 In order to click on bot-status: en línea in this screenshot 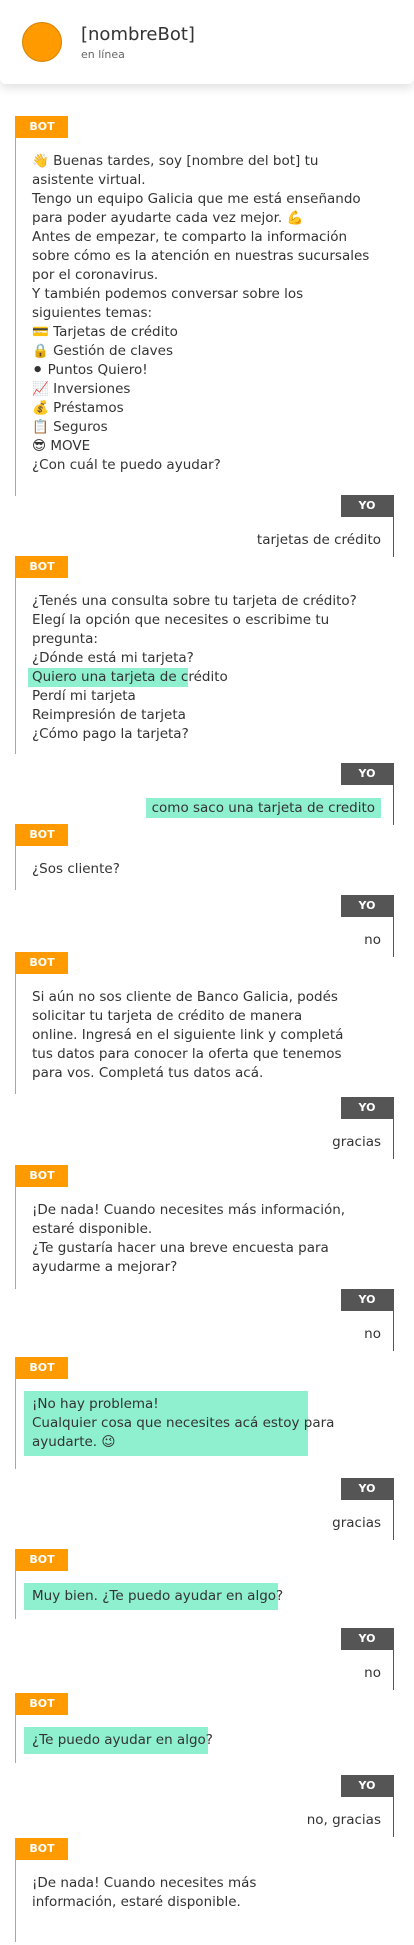, I will do `click(103, 54)`.